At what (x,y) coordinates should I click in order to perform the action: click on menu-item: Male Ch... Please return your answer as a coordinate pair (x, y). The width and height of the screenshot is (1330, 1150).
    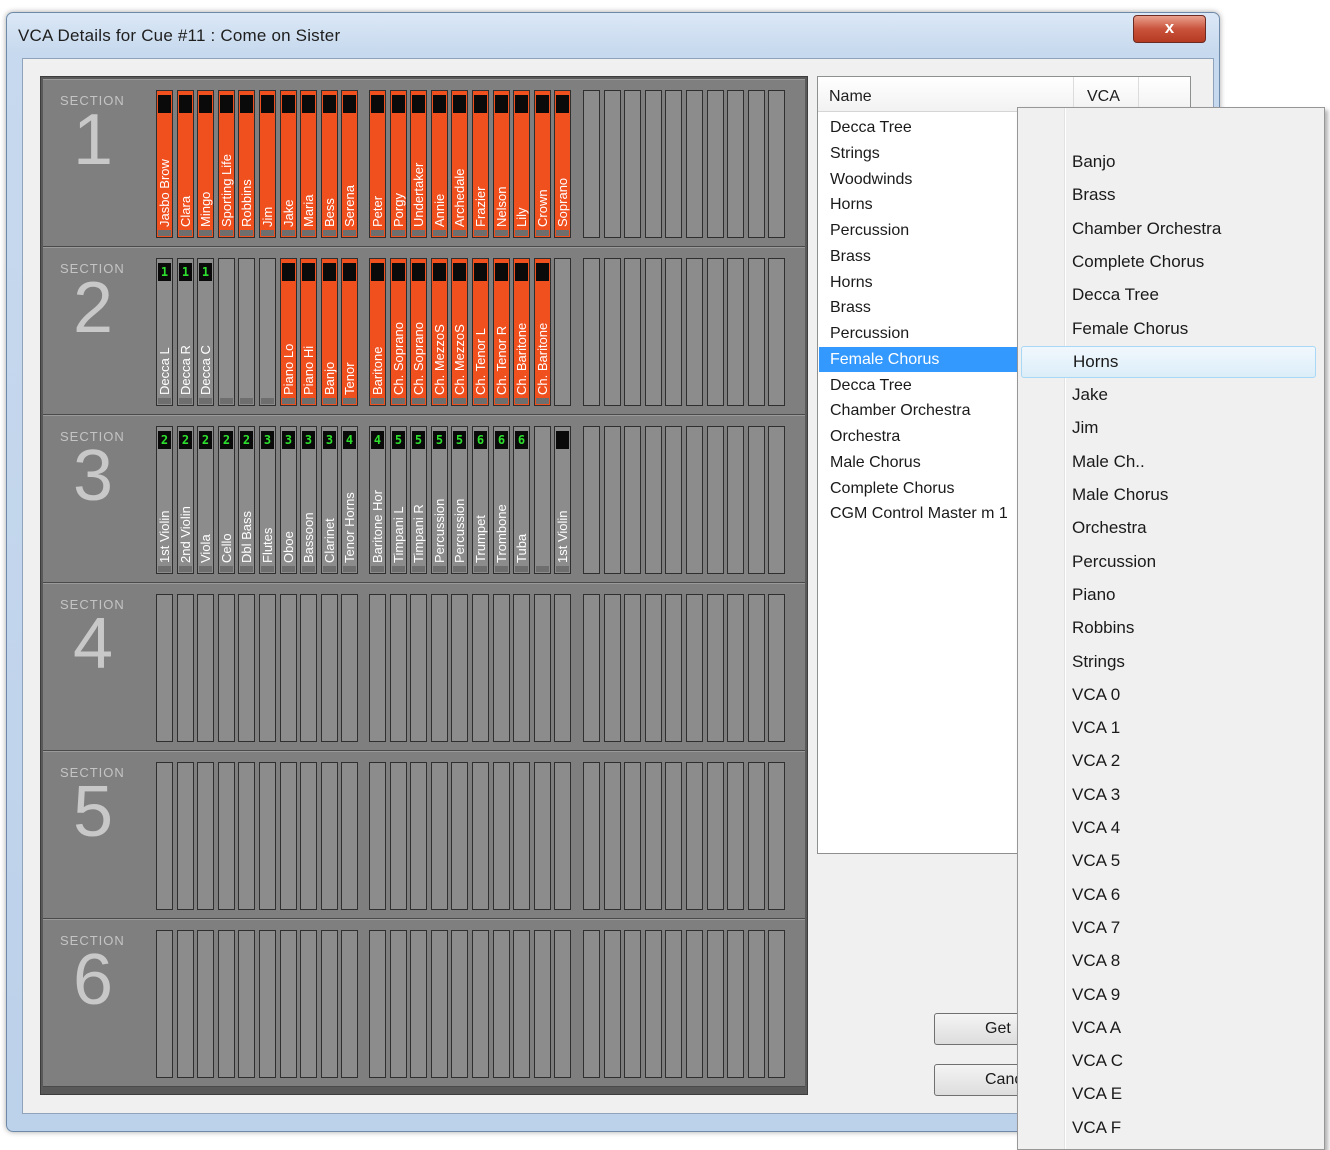
    Looking at the image, I should click on (1168, 462).